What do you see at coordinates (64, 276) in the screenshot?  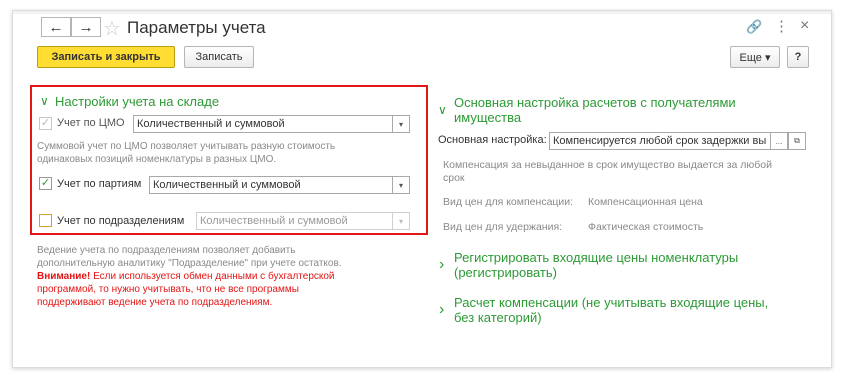 I see `warning-bold: Внимание!` at bounding box center [64, 276].